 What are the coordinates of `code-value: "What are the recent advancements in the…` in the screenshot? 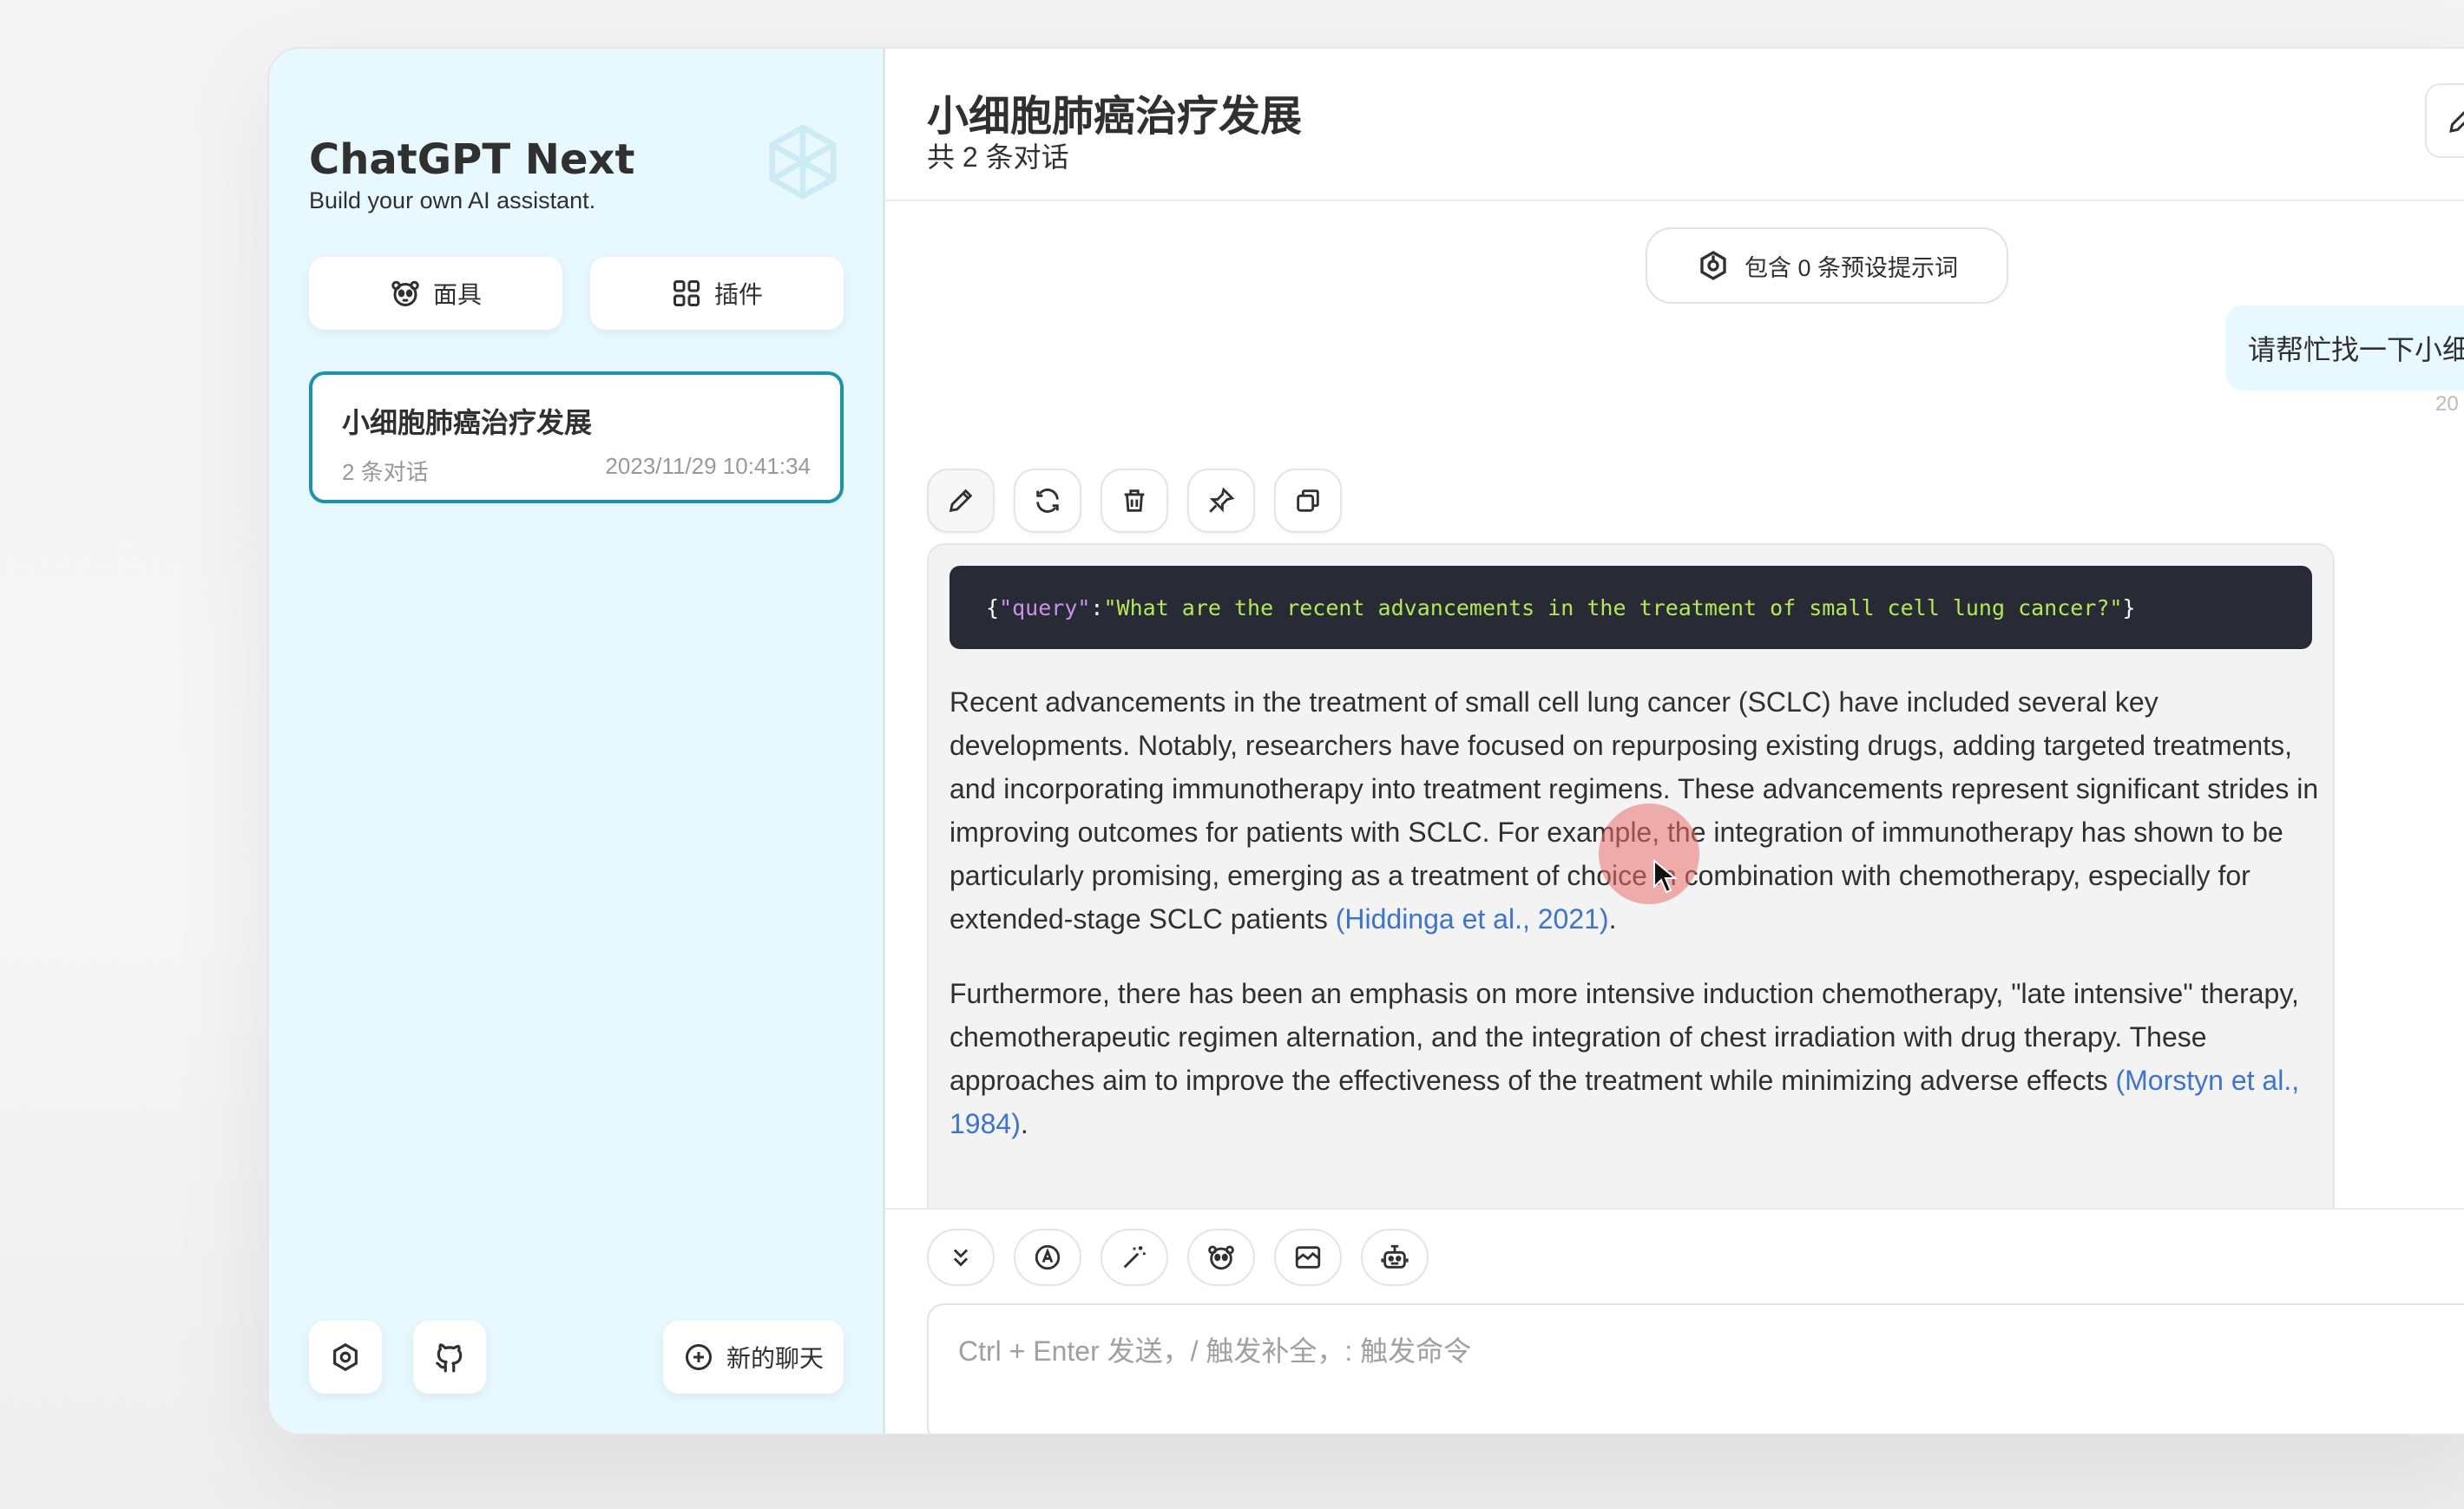 It's located at (1613, 607).